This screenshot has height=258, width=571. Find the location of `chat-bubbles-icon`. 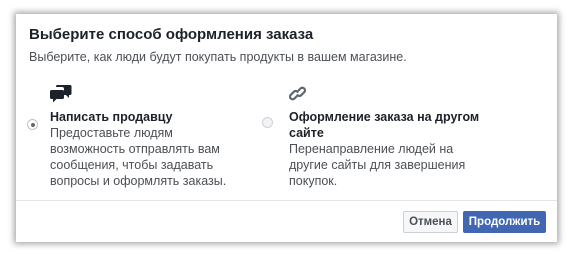

chat-bubbles-icon is located at coordinates (61, 96).